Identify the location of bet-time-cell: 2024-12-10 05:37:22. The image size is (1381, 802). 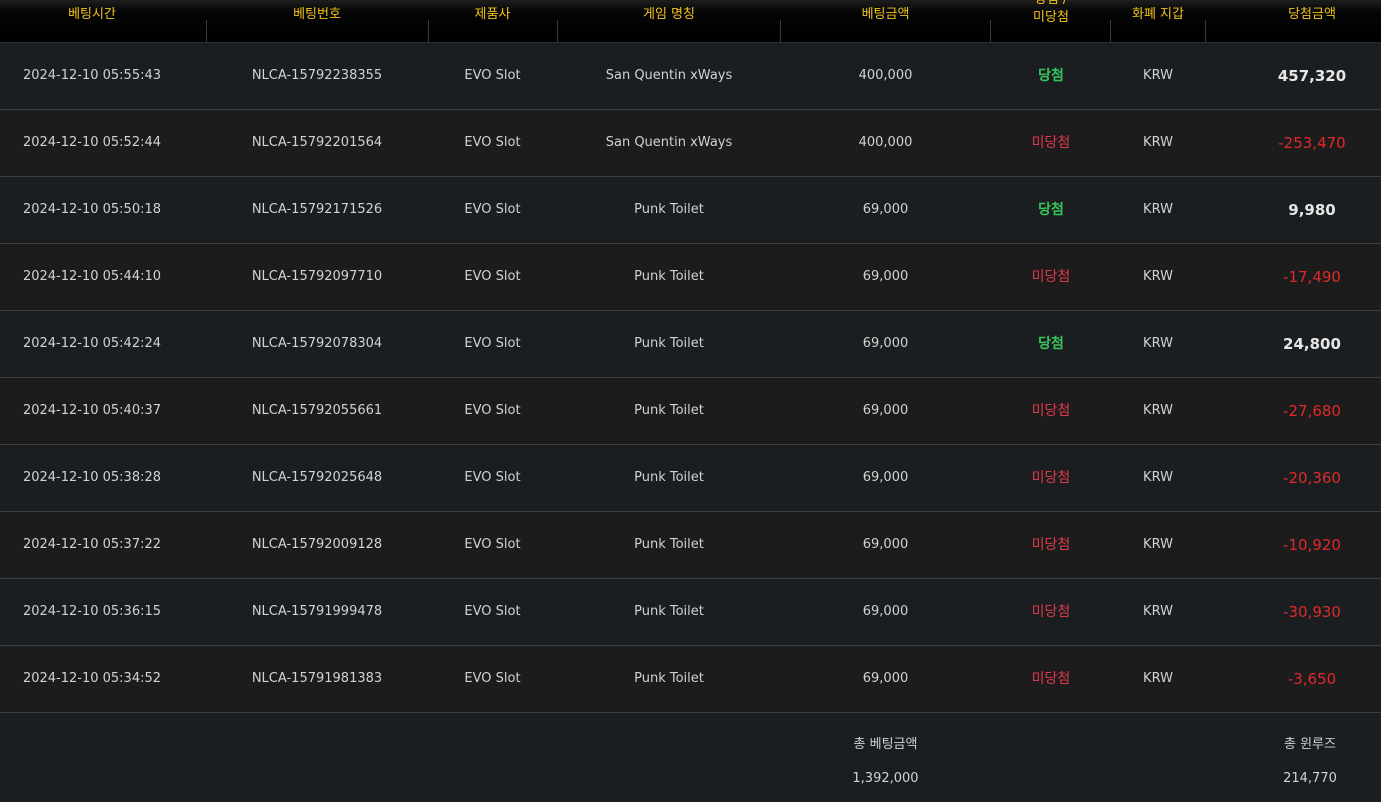
(92, 544).